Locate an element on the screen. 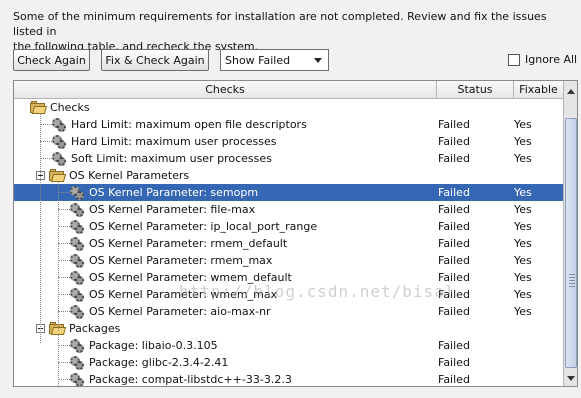 Image resolution: width=581 pixels, height=398 pixels. tree-cell: Checks is located at coordinates (60, 107).